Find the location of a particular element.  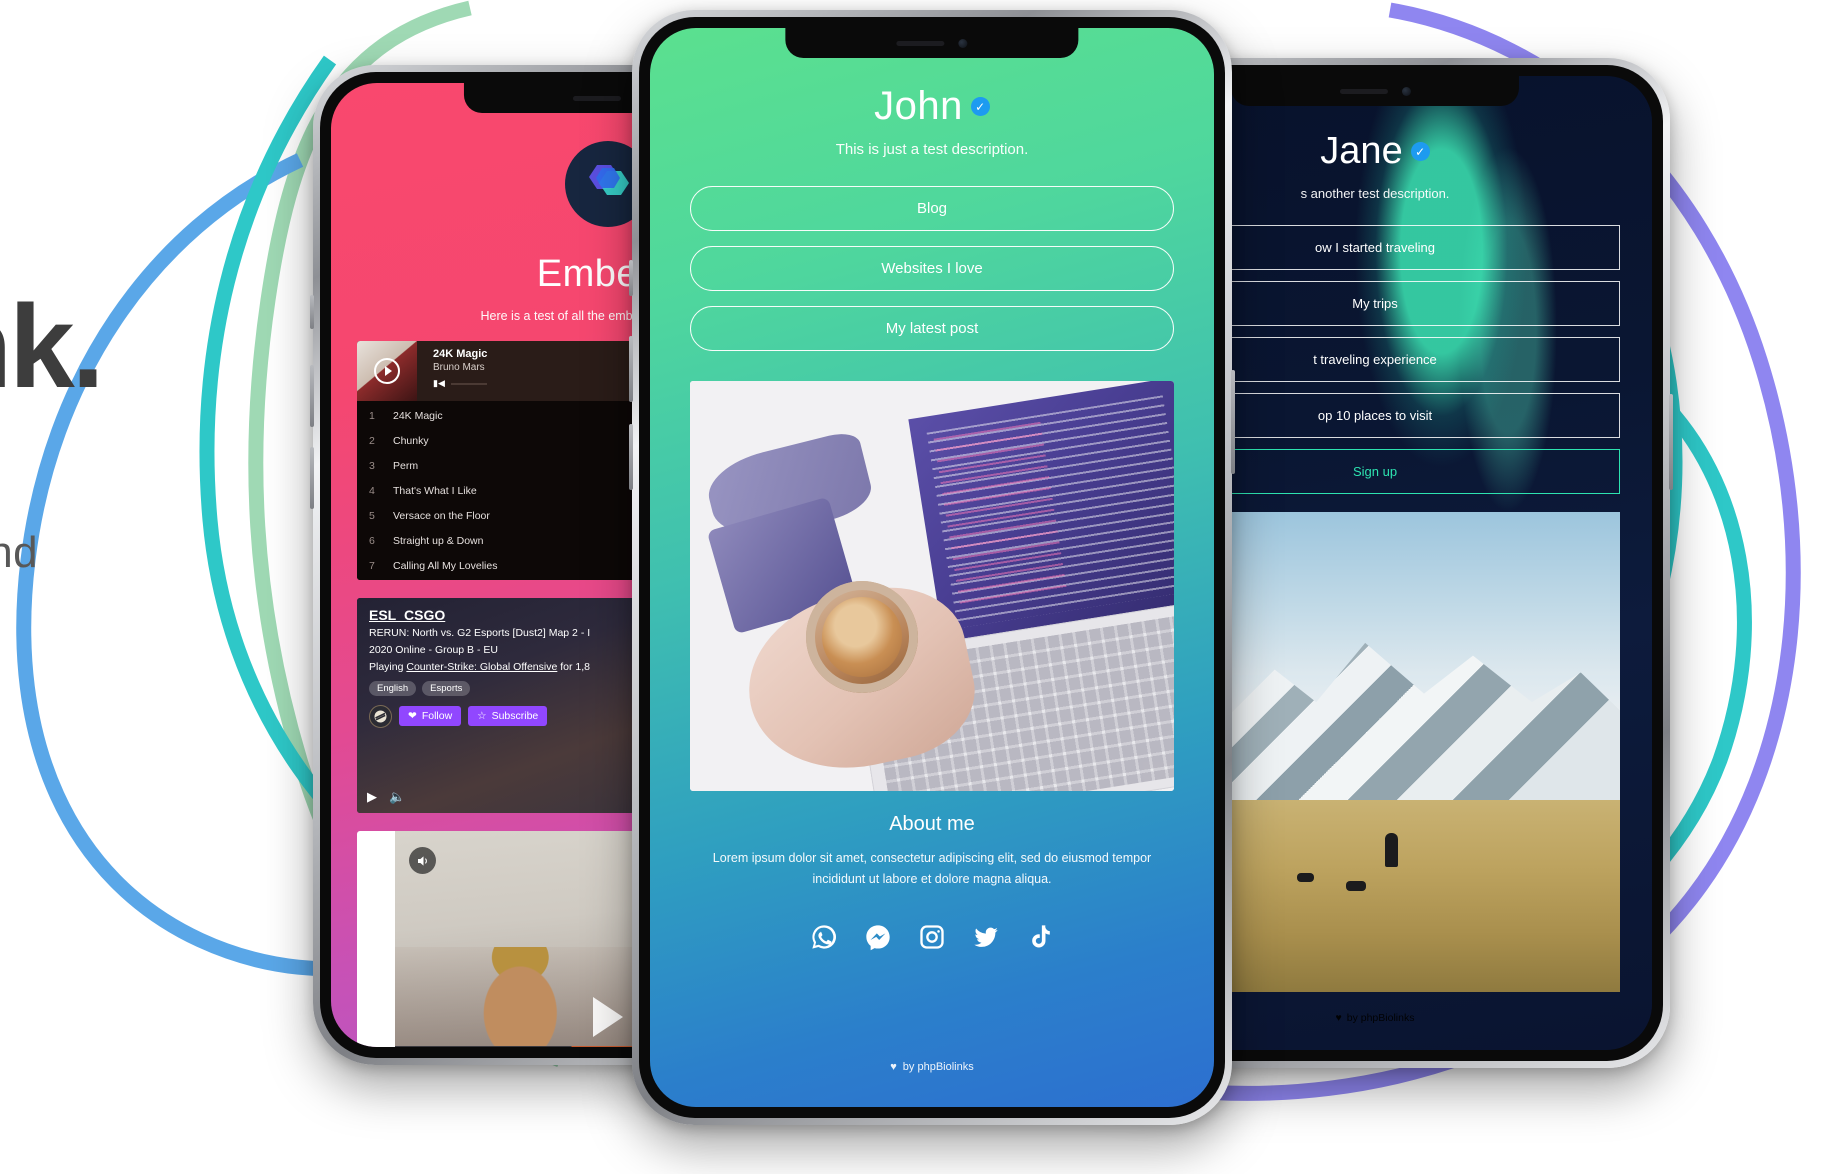

center-profile-description: This is just a test description. is located at coordinates (932, 149).